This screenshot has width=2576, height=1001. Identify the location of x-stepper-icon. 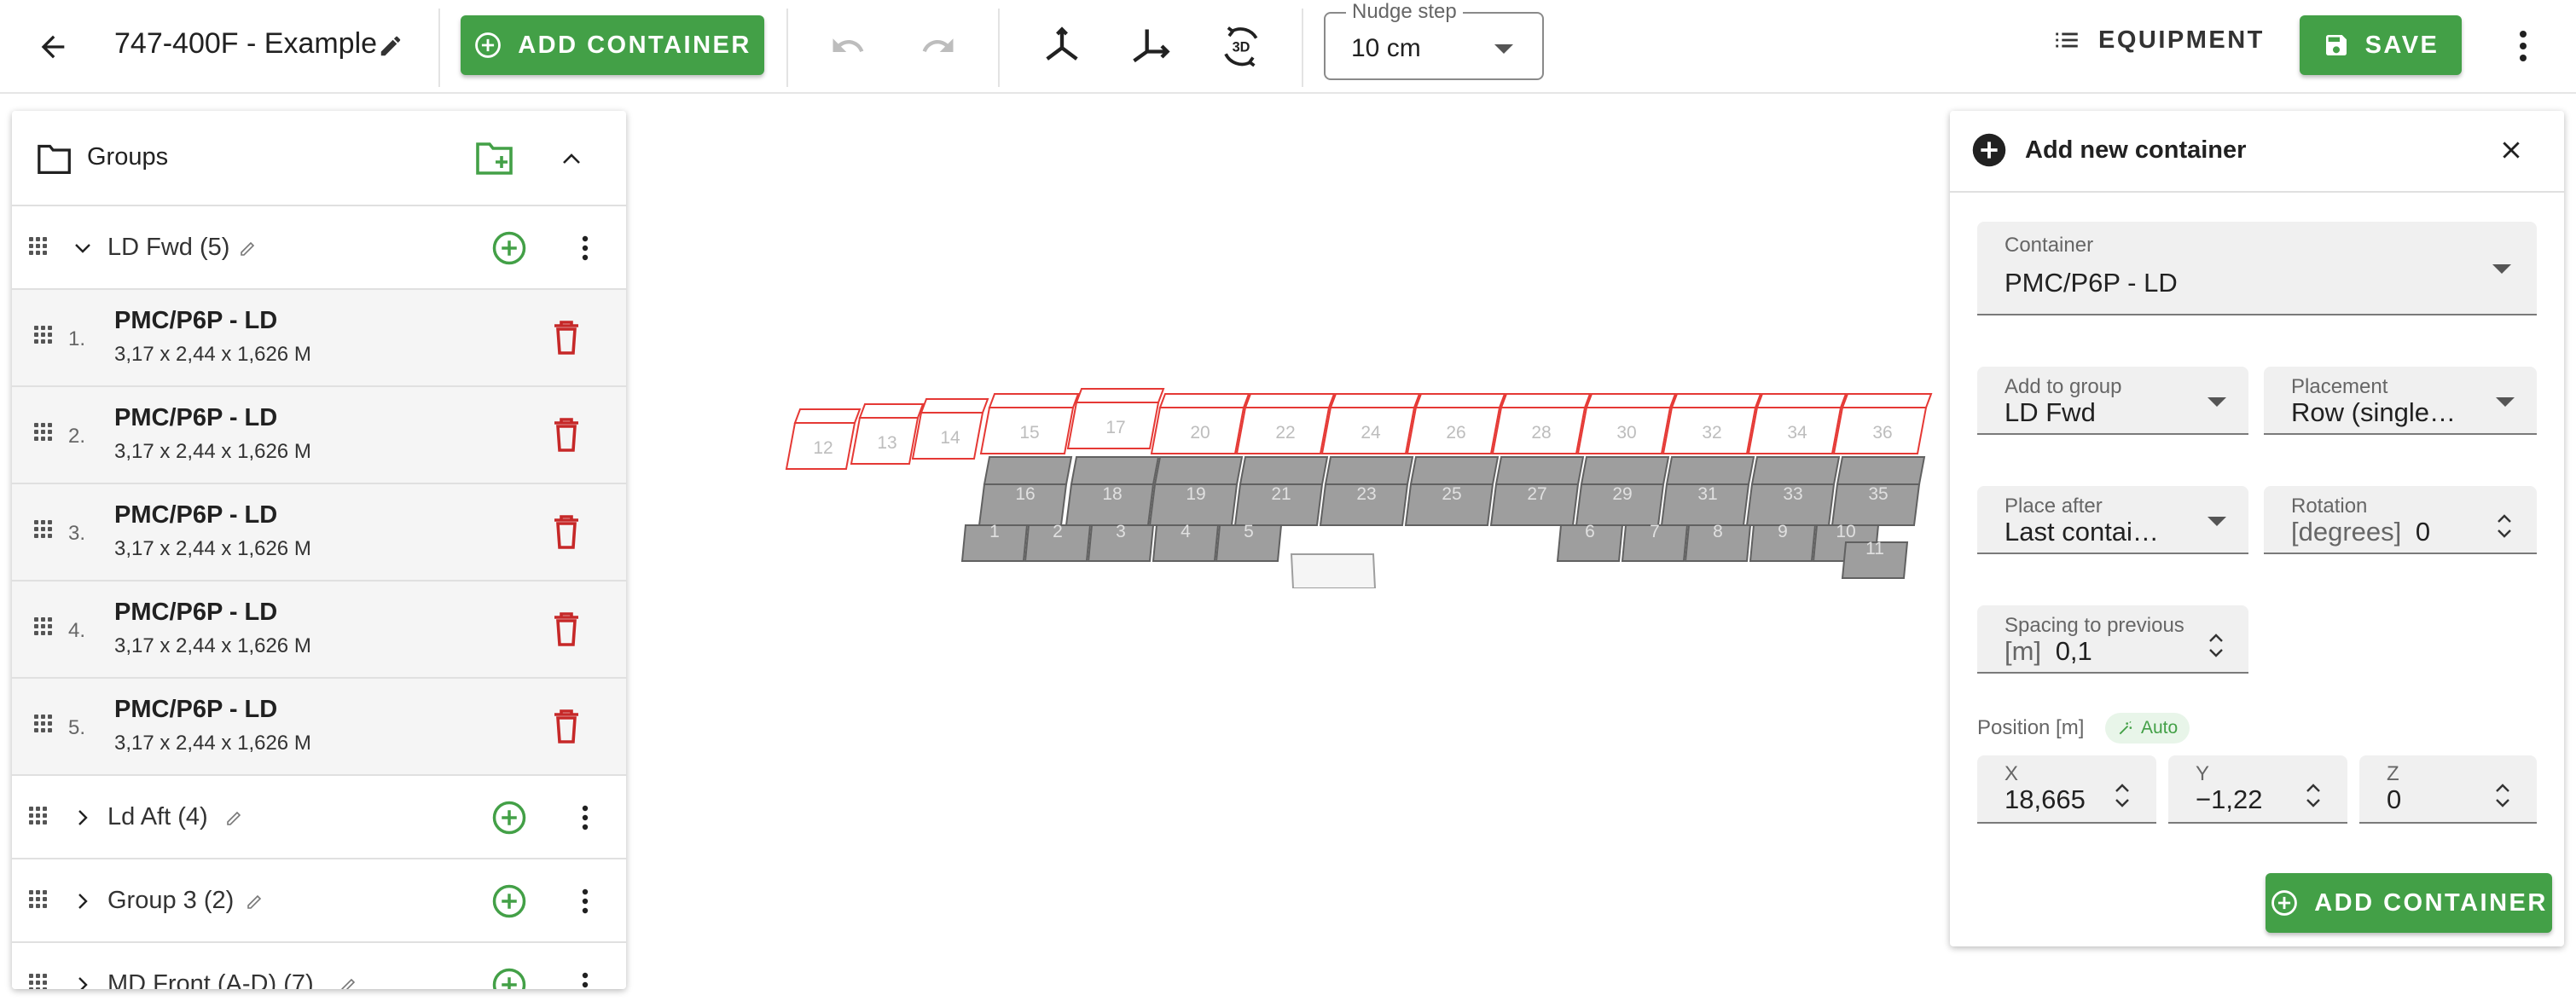
(2122, 795).